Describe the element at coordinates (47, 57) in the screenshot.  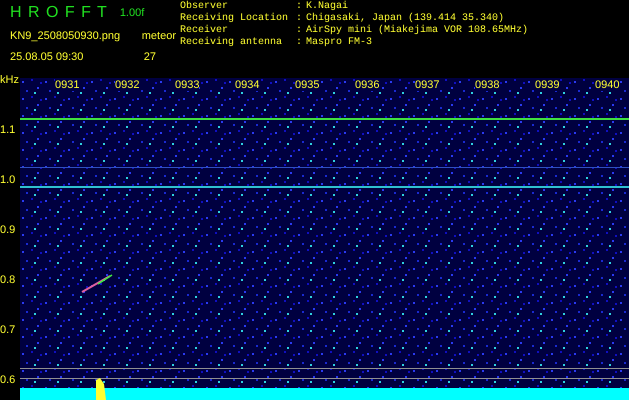
I see `date-time: 25.08.05 09:30` at that location.